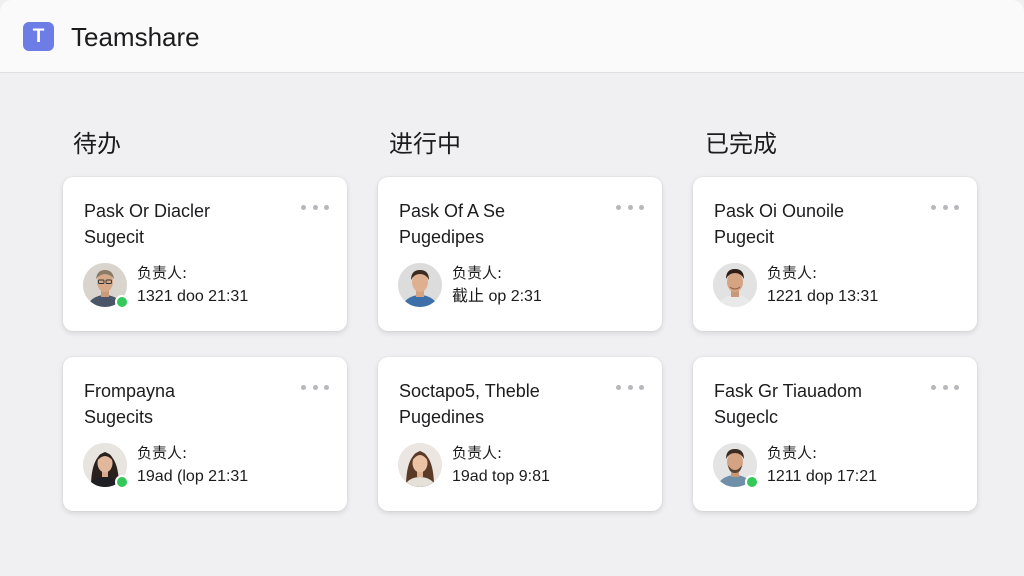 The width and height of the screenshot is (1024, 576). I want to click on app-header: T Teamshare, so click(512, 36).